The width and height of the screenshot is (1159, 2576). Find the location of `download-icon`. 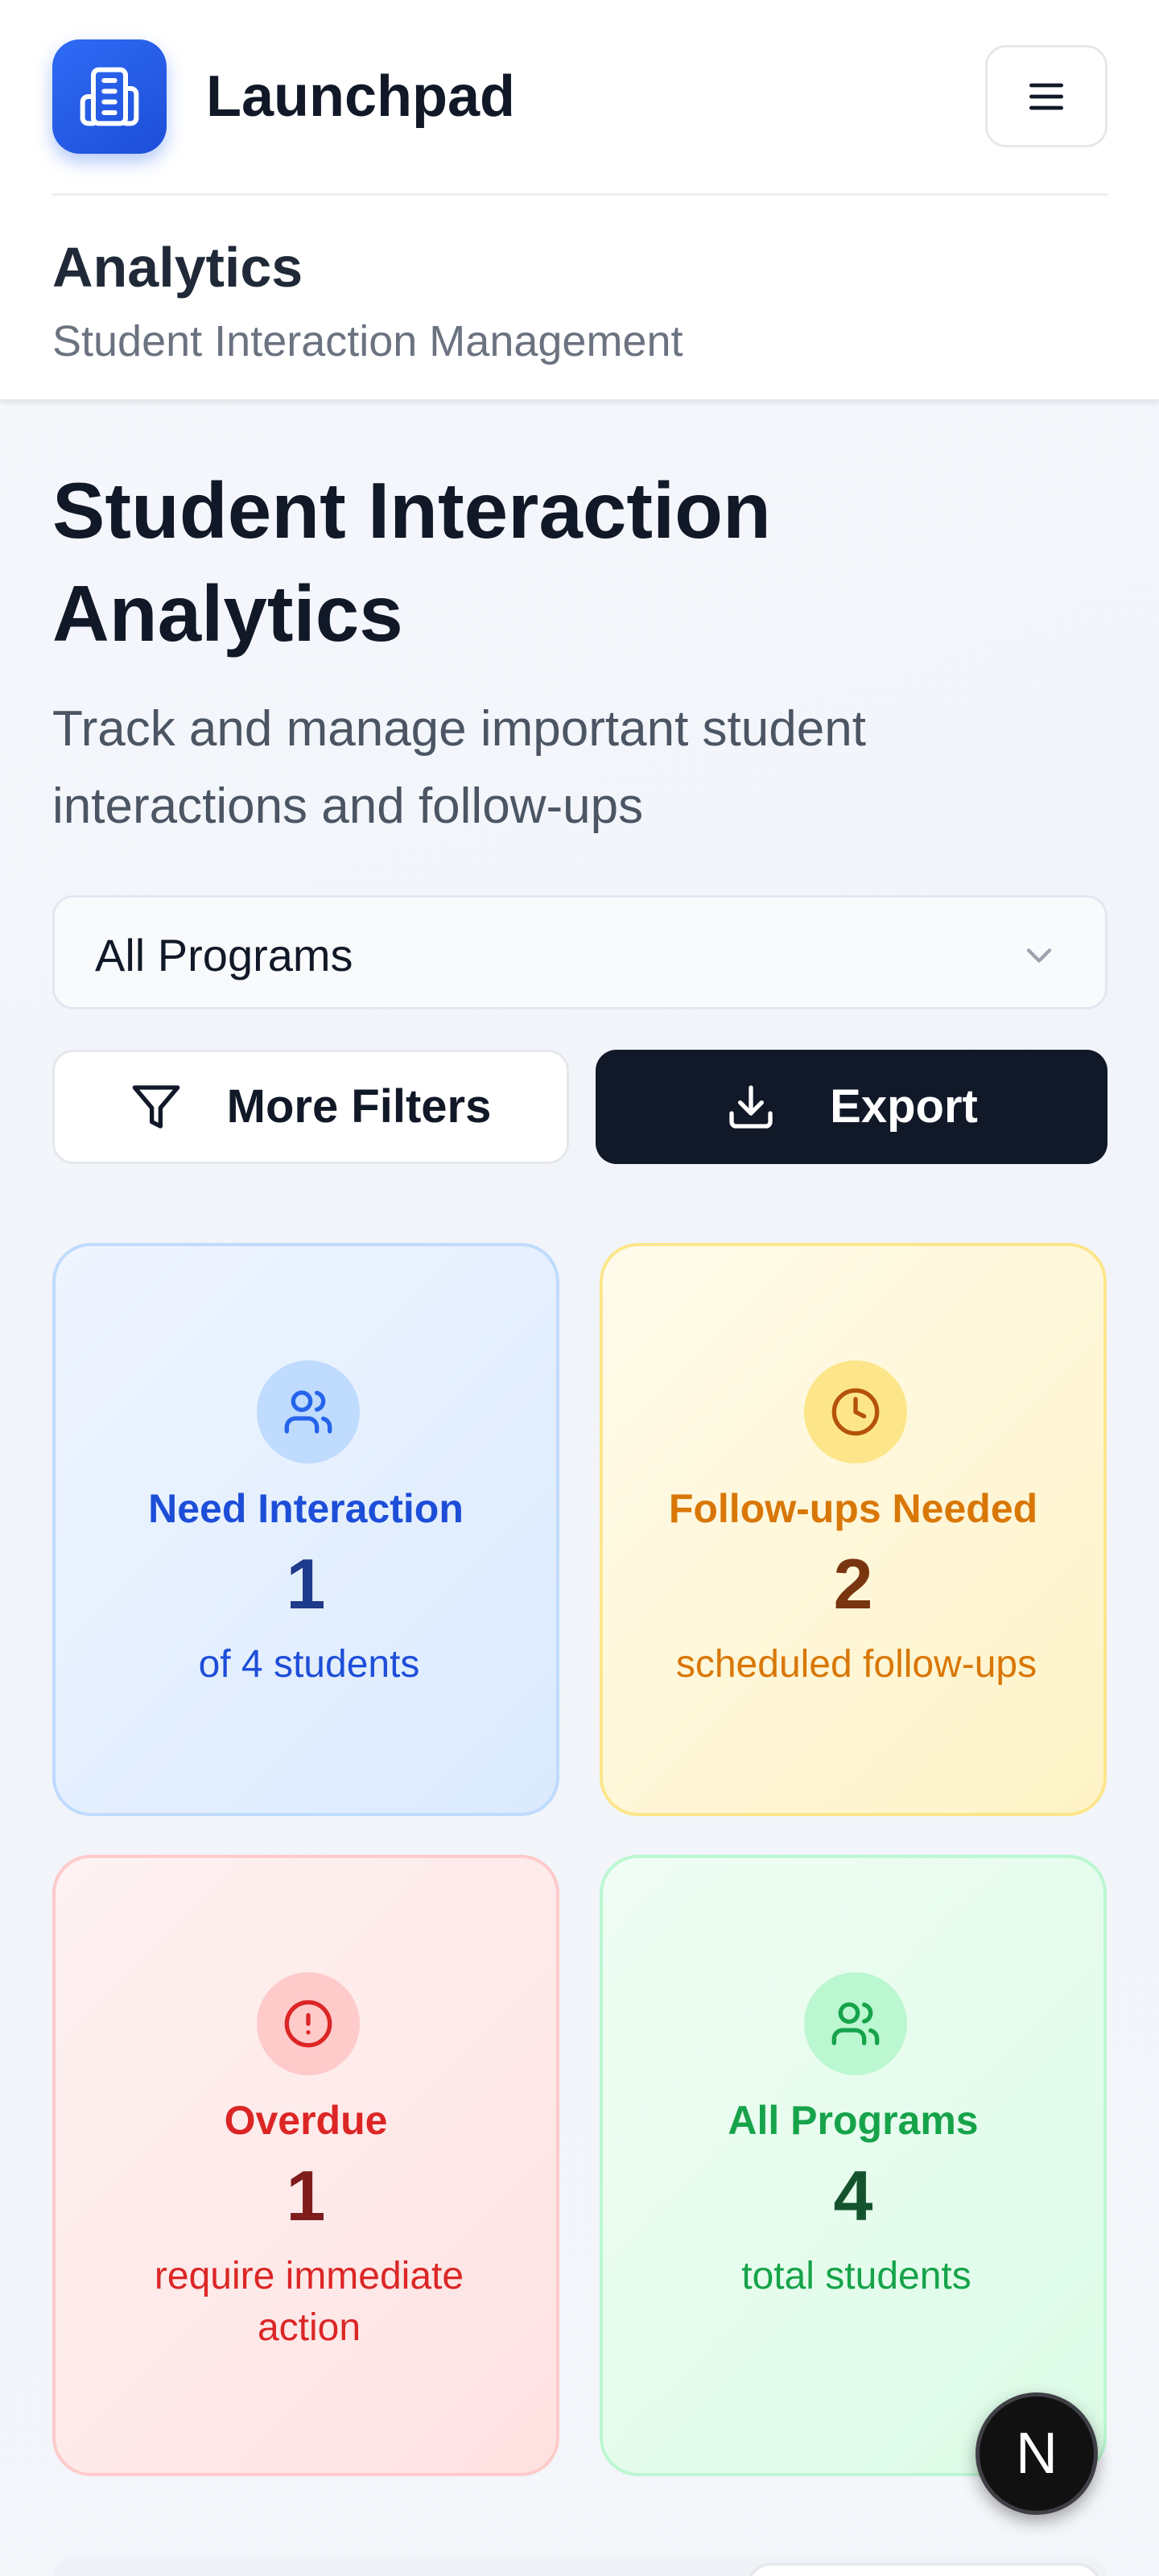

download-icon is located at coordinates (751, 1107).